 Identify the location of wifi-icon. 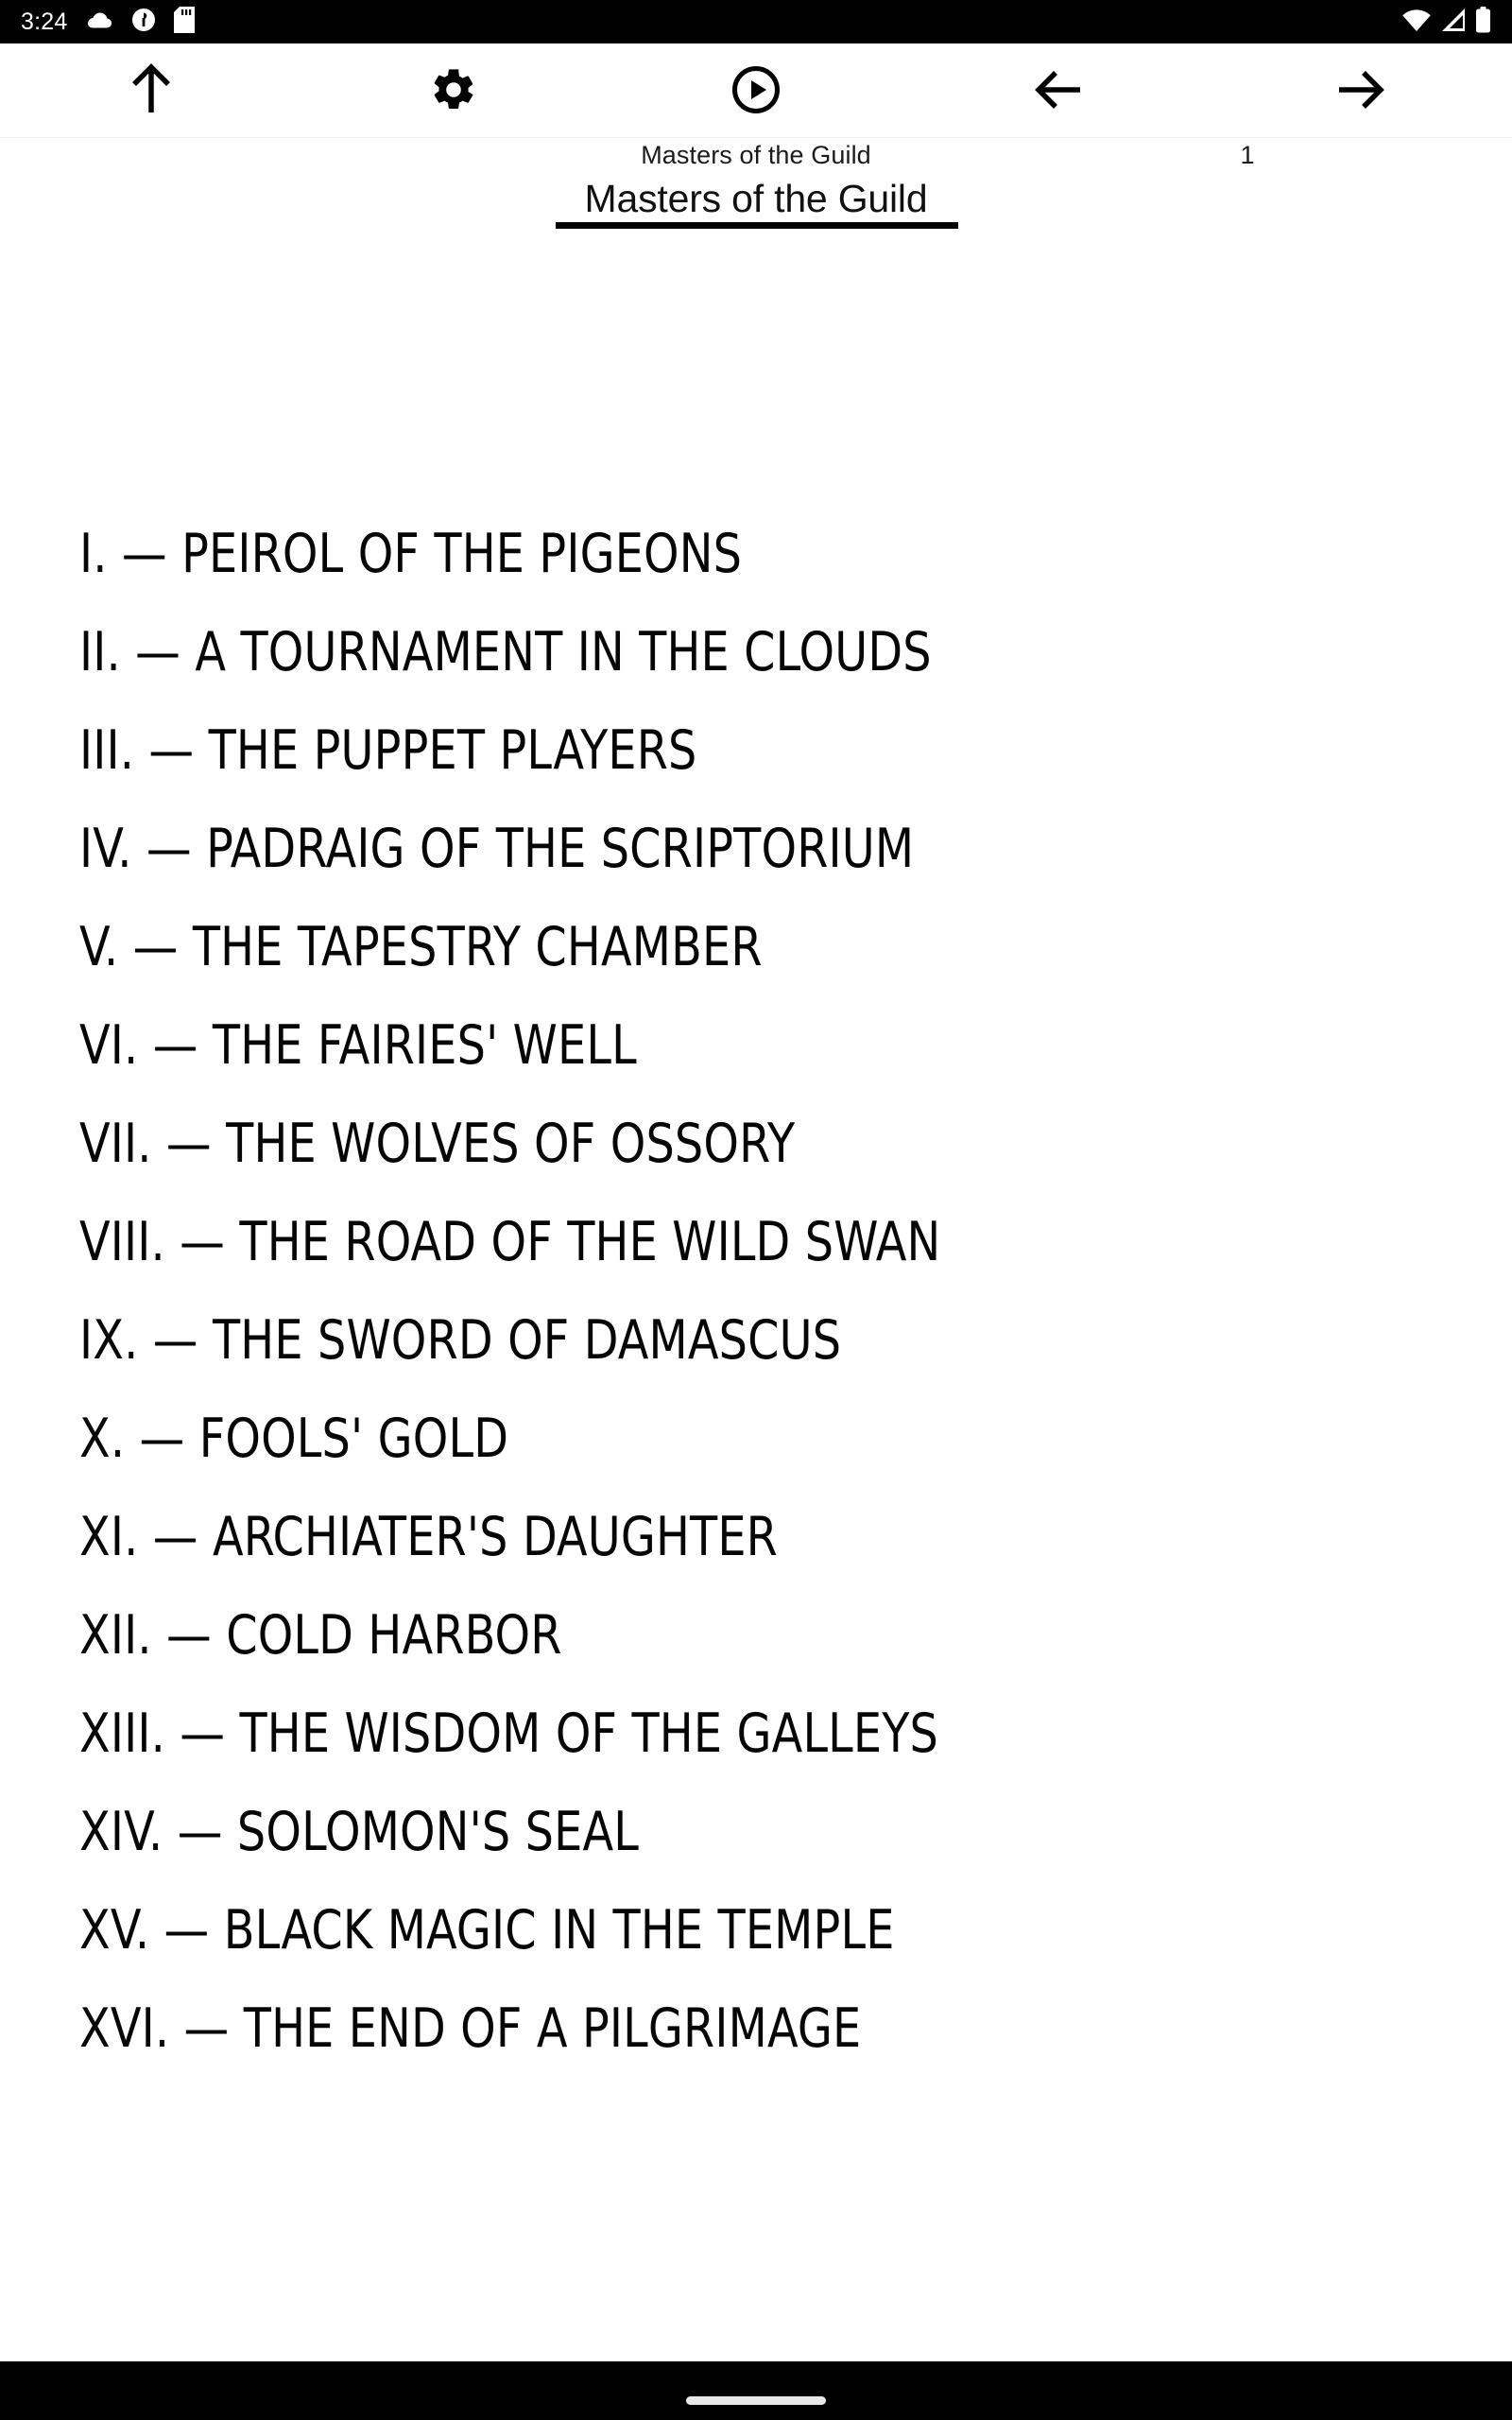
(1416, 22).